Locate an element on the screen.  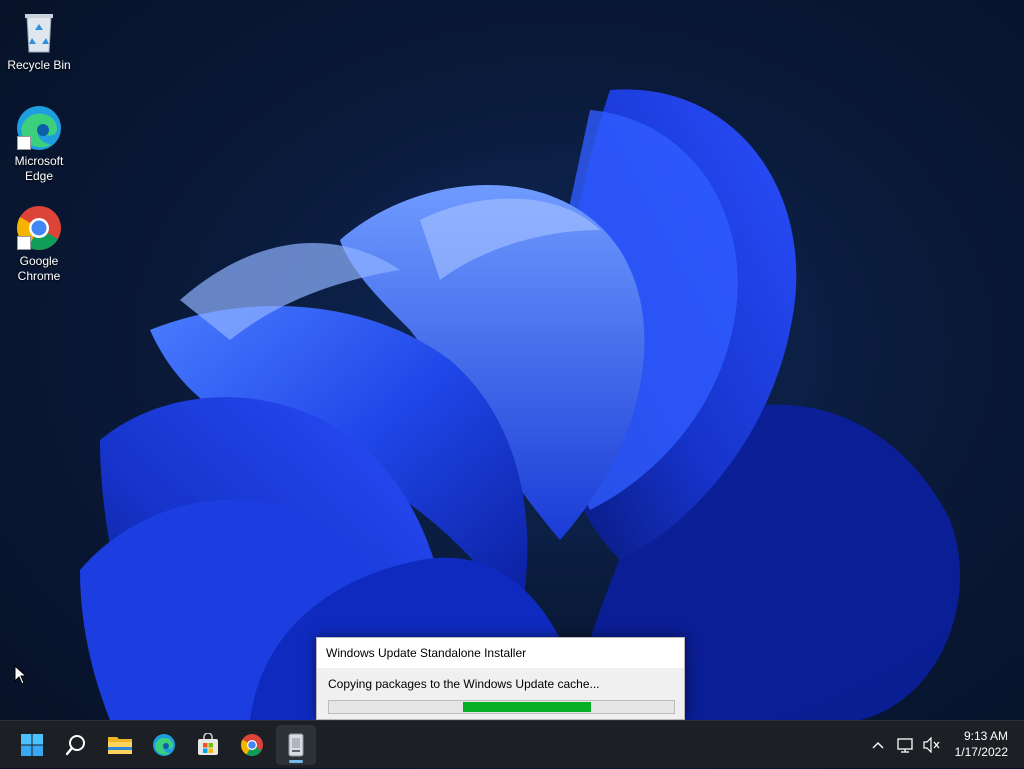
show-hidden-icons-button is located at coordinates (878, 745).